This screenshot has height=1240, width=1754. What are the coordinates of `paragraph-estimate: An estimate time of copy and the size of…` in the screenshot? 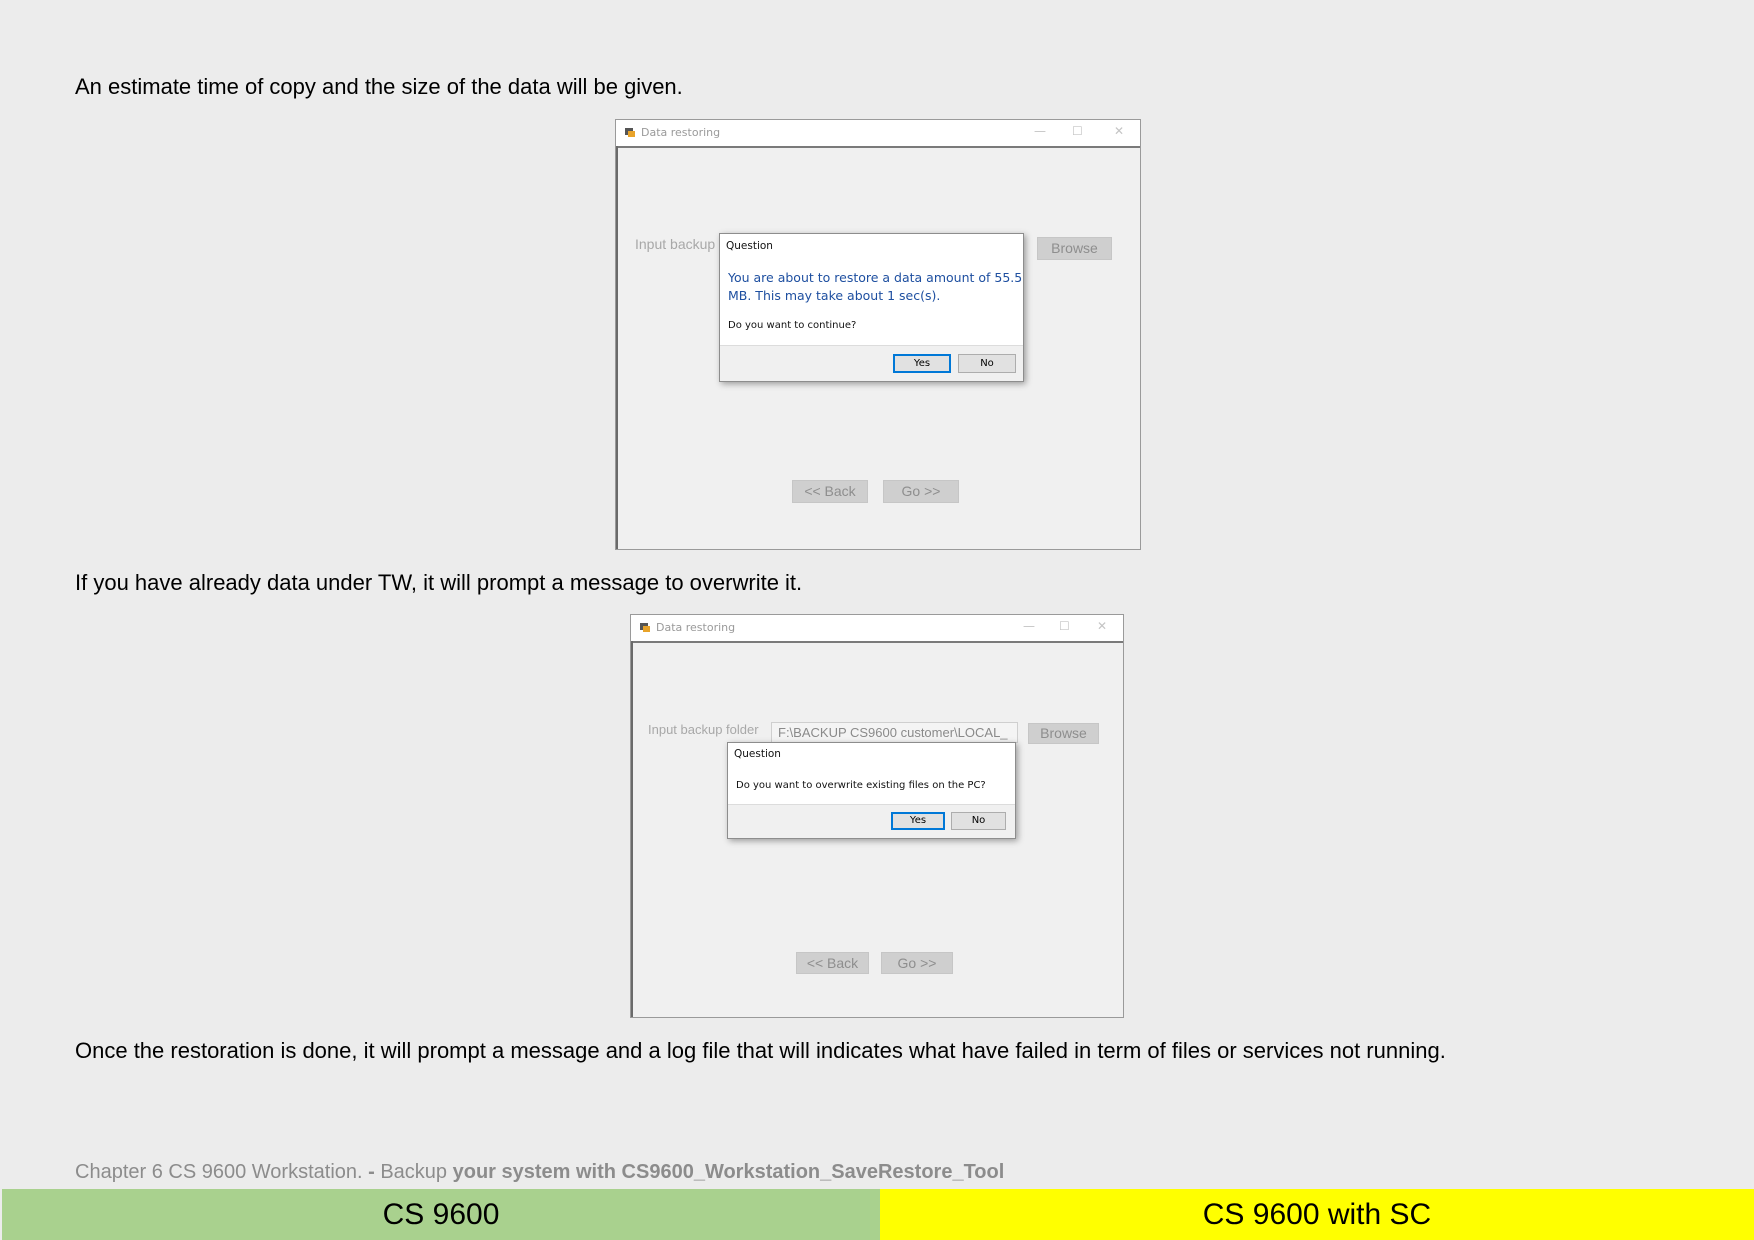 It's located at (379, 86).